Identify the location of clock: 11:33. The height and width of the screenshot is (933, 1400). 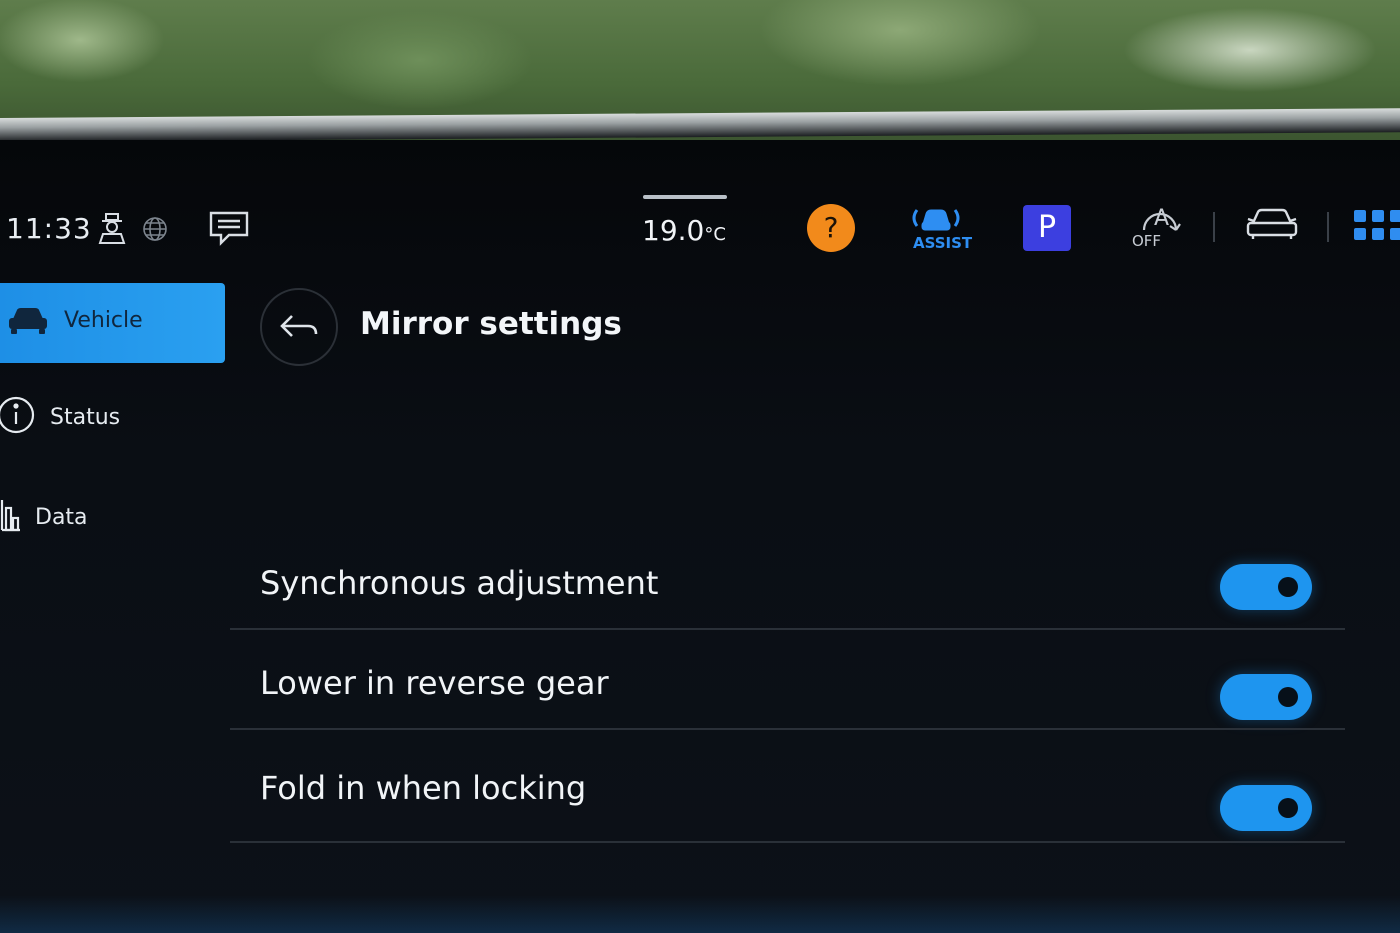
(49, 228).